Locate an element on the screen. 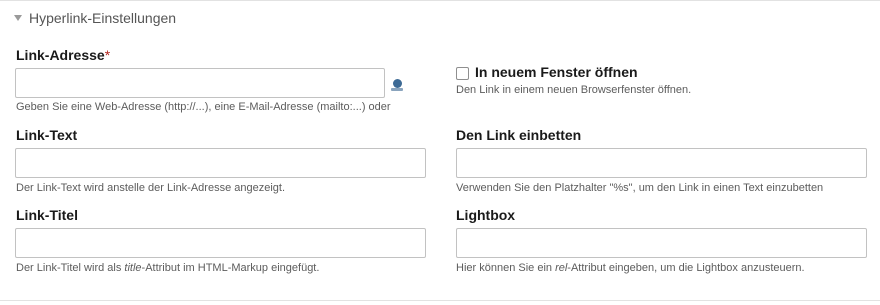 This screenshot has height=305, width=880. fieldset-top-border is located at coordinates (440, 0).